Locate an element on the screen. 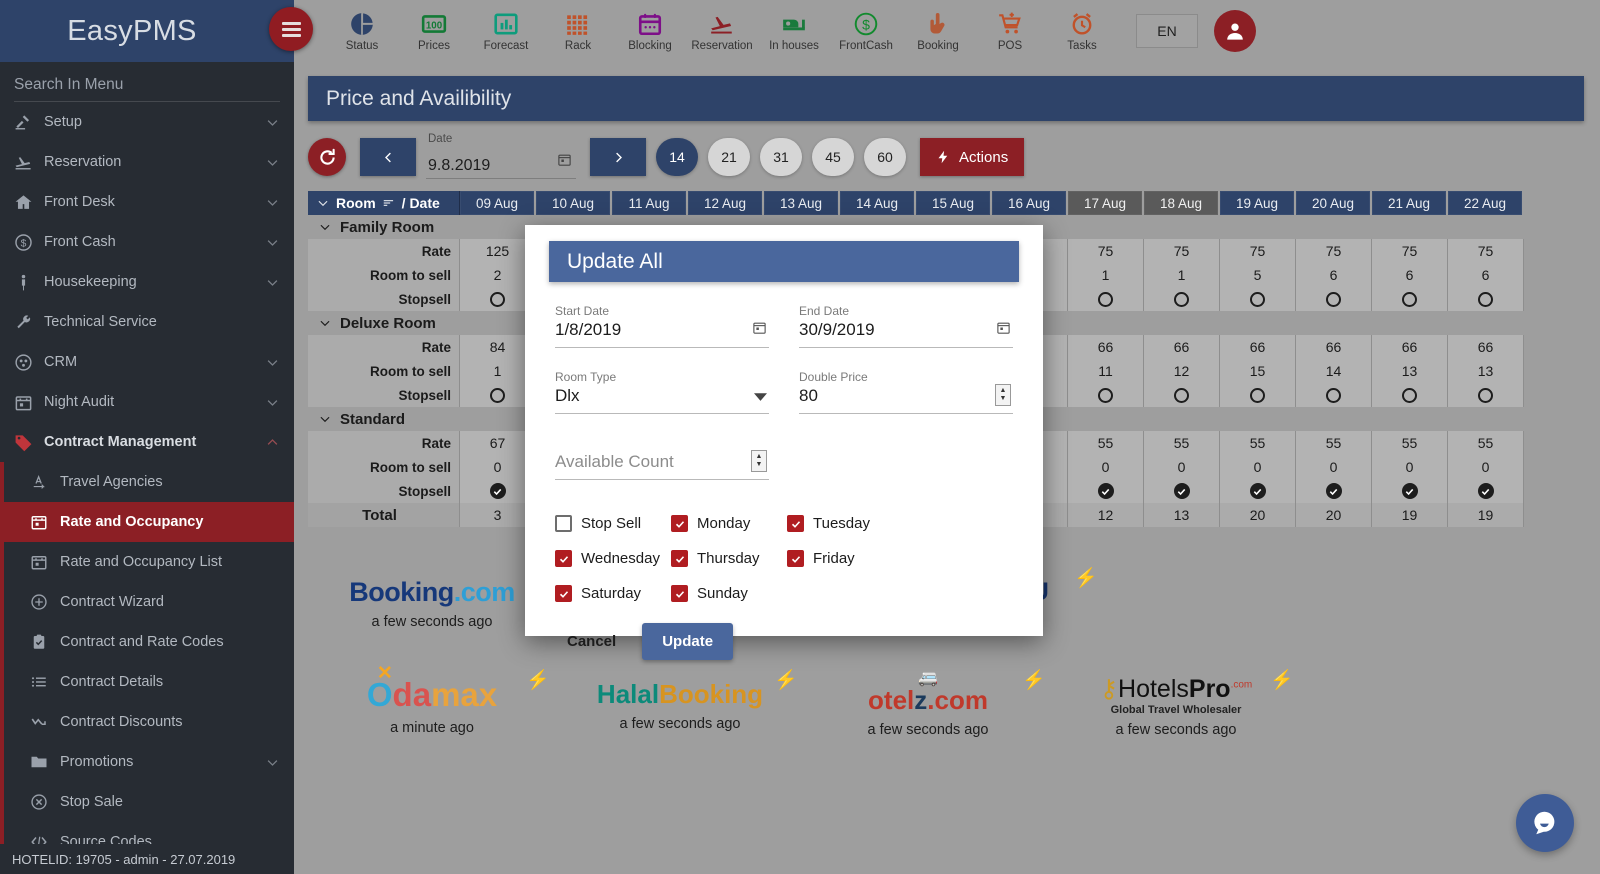 The width and height of the screenshot is (1600, 874). grid-cell: 13 is located at coordinates (1410, 371).